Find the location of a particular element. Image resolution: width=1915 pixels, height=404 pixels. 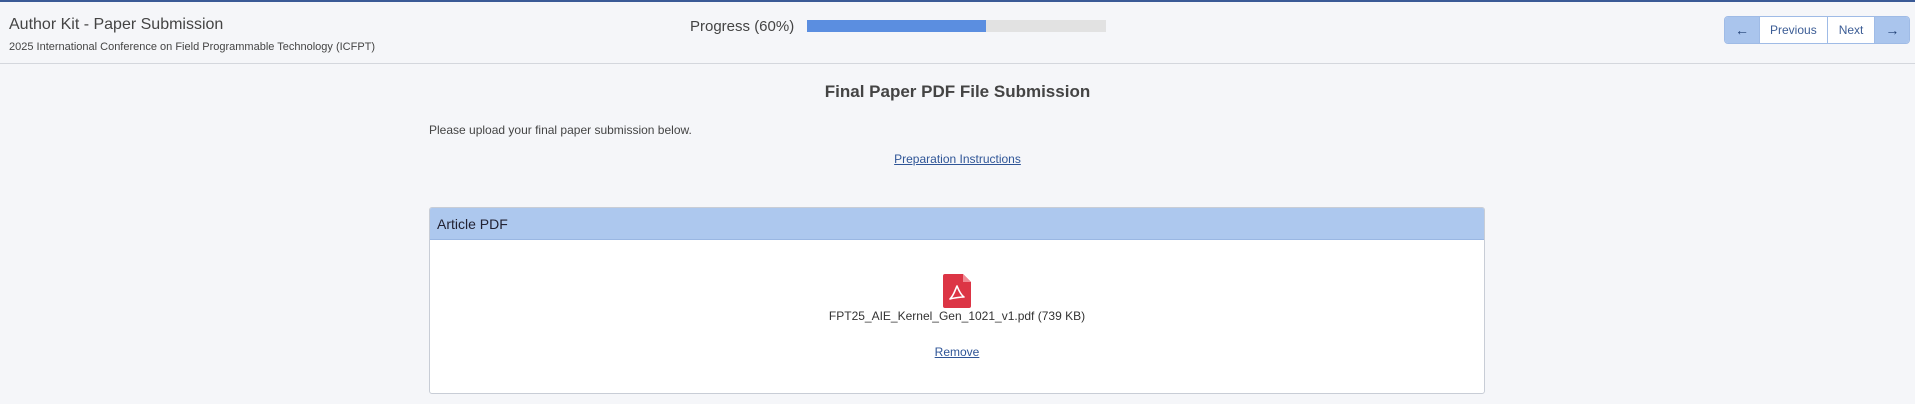

preparation-instructions-link-text: Preparation Instructions is located at coordinates (957, 159).